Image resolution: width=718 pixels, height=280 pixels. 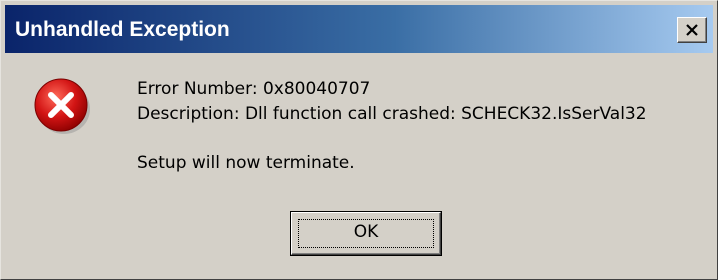 I want to click on termination-note: Setup will now terminate., so click(x=246, y=163).